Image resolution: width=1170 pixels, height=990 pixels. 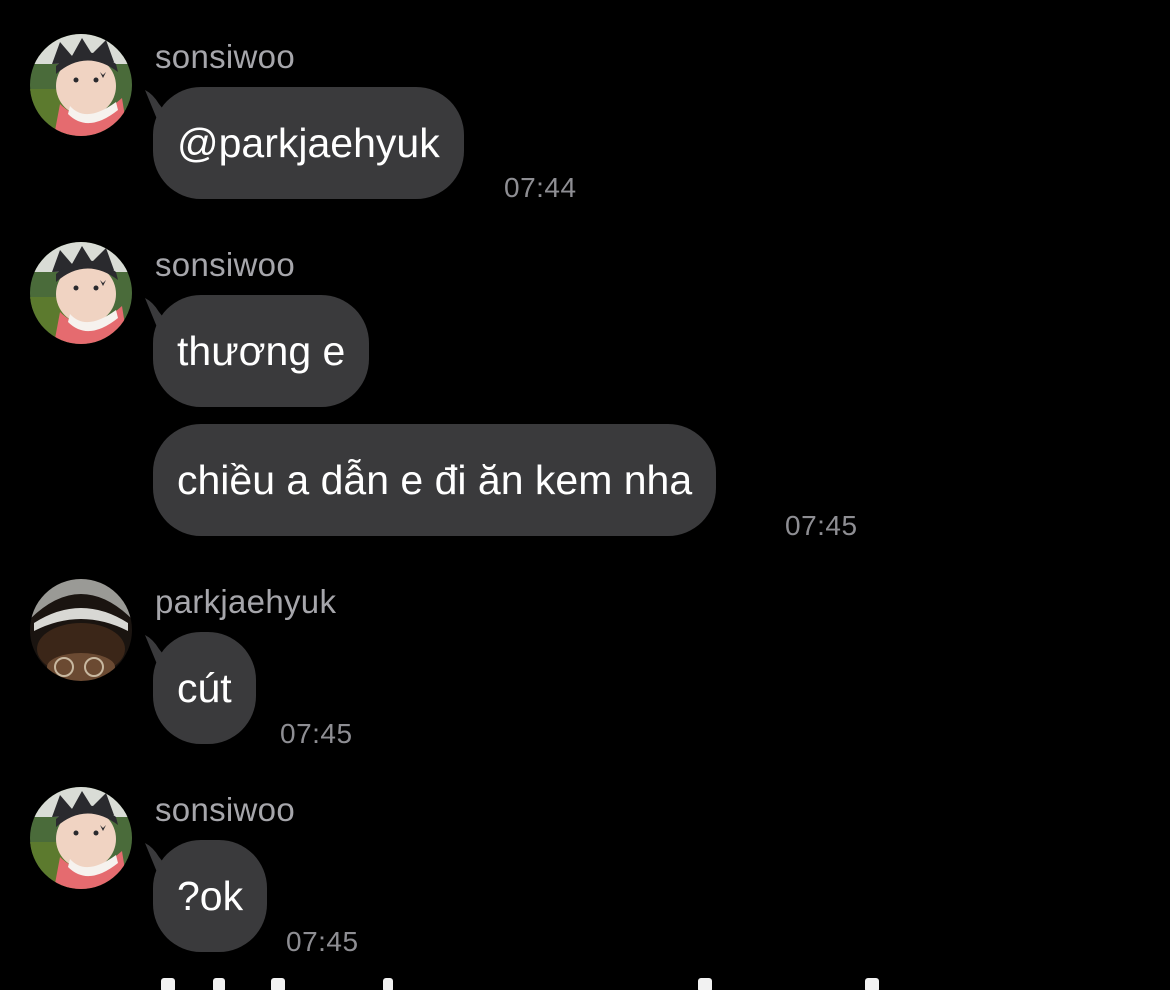 I want to click on sender-name: parkjaehyuk, so click(x=246, y=601).